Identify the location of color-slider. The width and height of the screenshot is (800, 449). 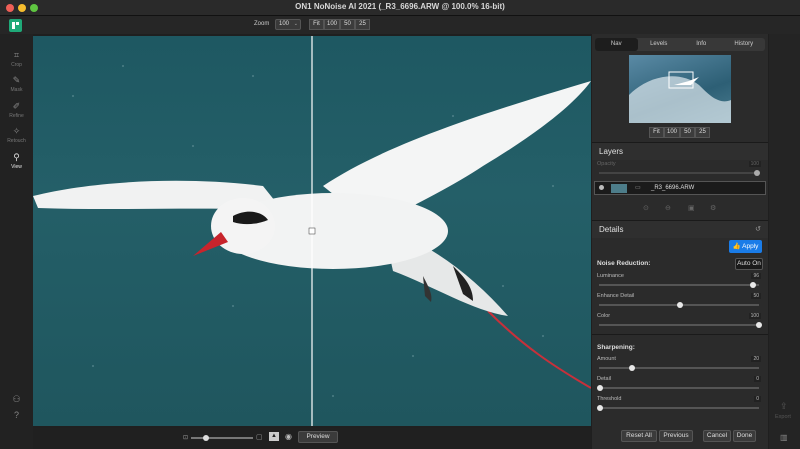
(680, 325).